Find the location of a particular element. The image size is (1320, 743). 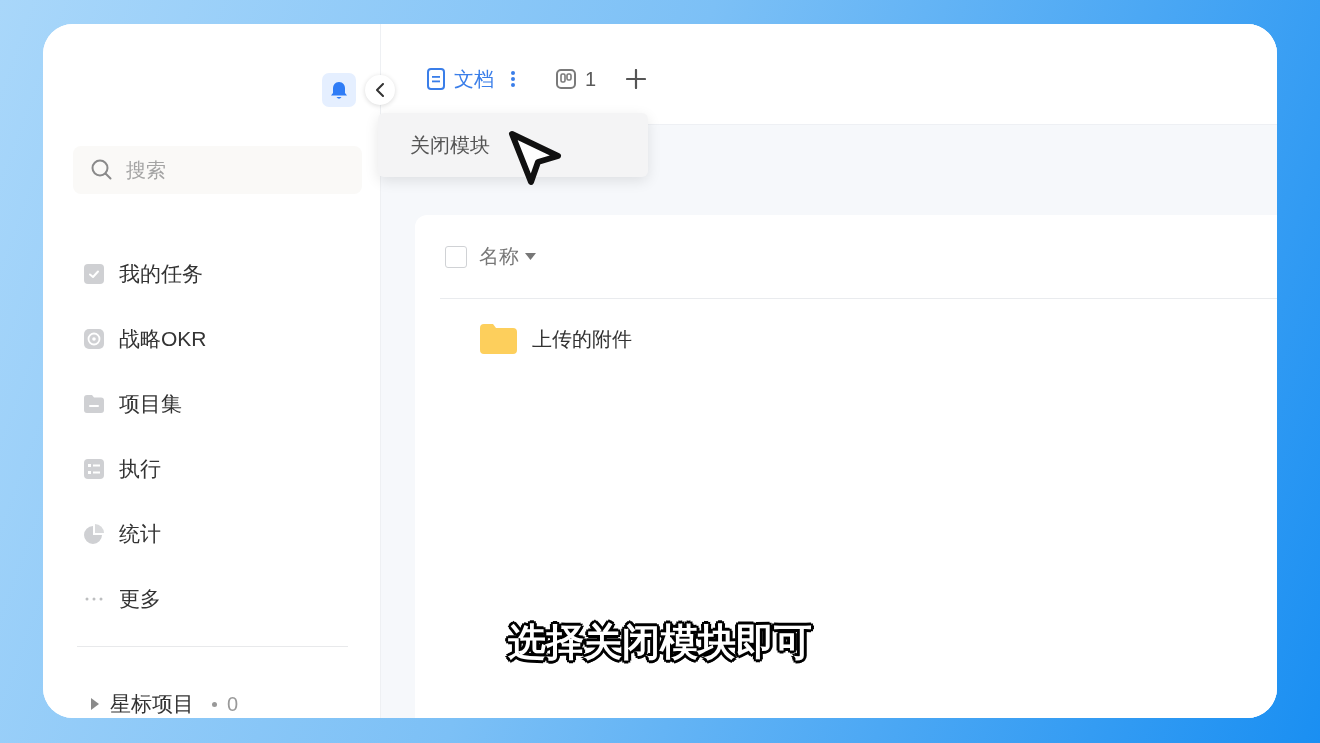

caret-down-icon is located at coordinates (530, 256).